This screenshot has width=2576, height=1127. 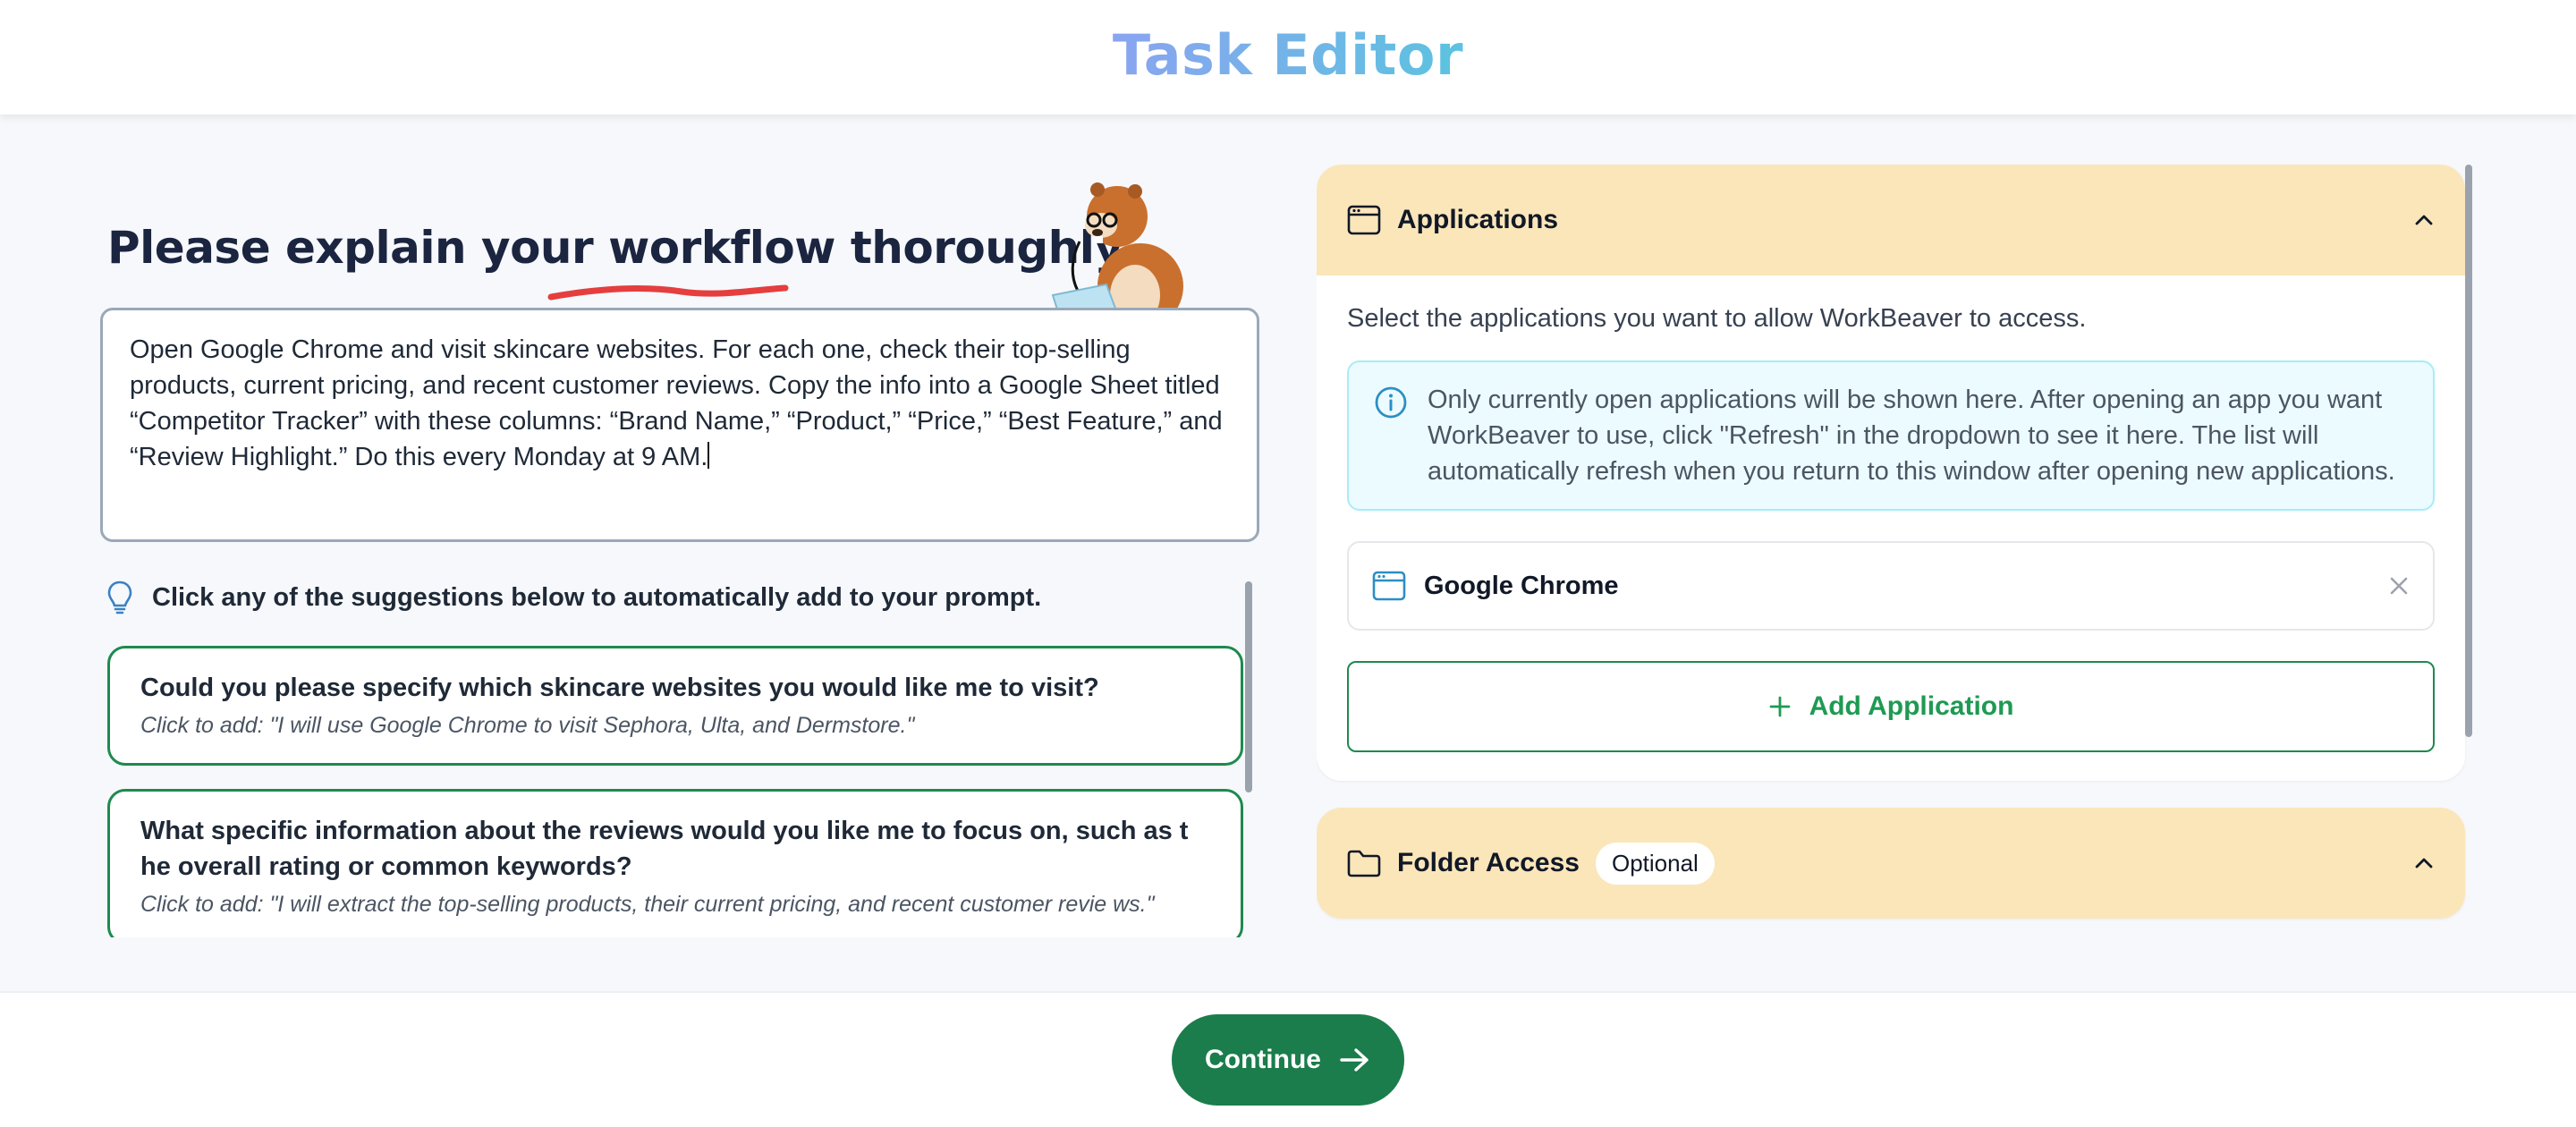 What do you see at coordinates (1263, 1059) in the screenshot?
I see `continue-label: Continue` at bounding box center [1263, 1059].